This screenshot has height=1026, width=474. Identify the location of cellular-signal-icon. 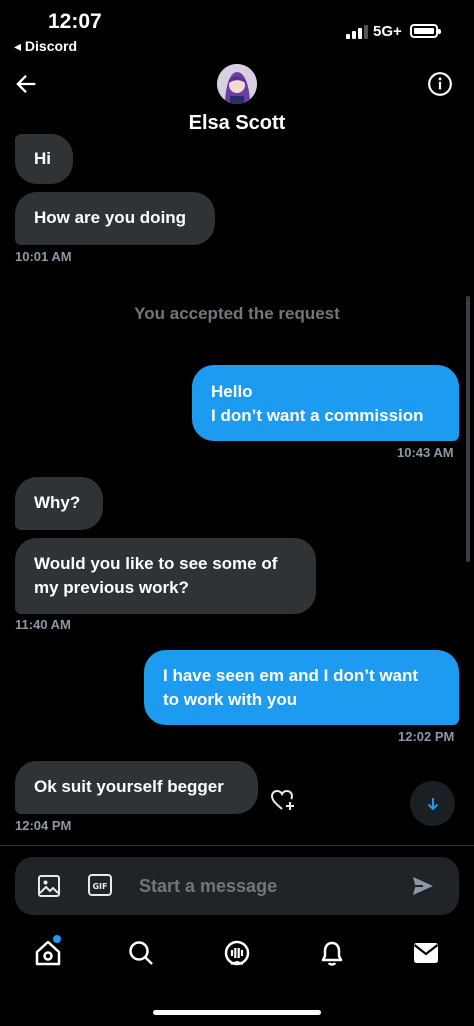
(357, 32).